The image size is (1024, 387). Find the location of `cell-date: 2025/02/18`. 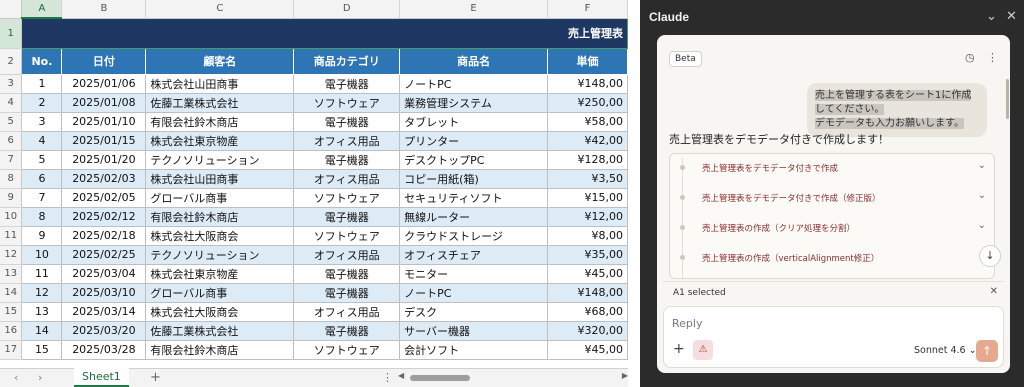

cell-date: 2025/02/18 is located at coordinates (104, 236).